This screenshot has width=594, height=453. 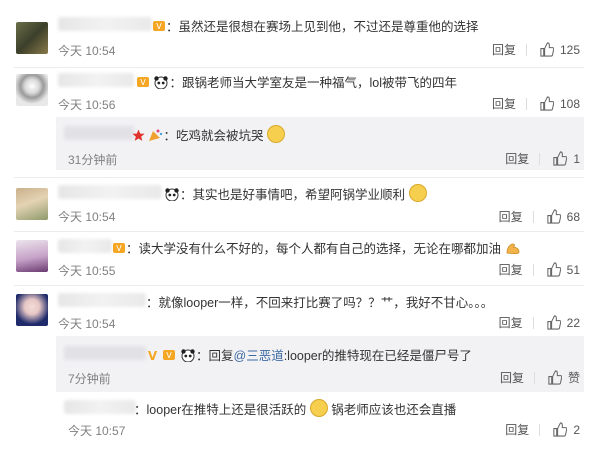 I want to click on sub-reply: ：吃鸡就会被坑哭 31分钟前 回复 1, so click(x=320, y=143).